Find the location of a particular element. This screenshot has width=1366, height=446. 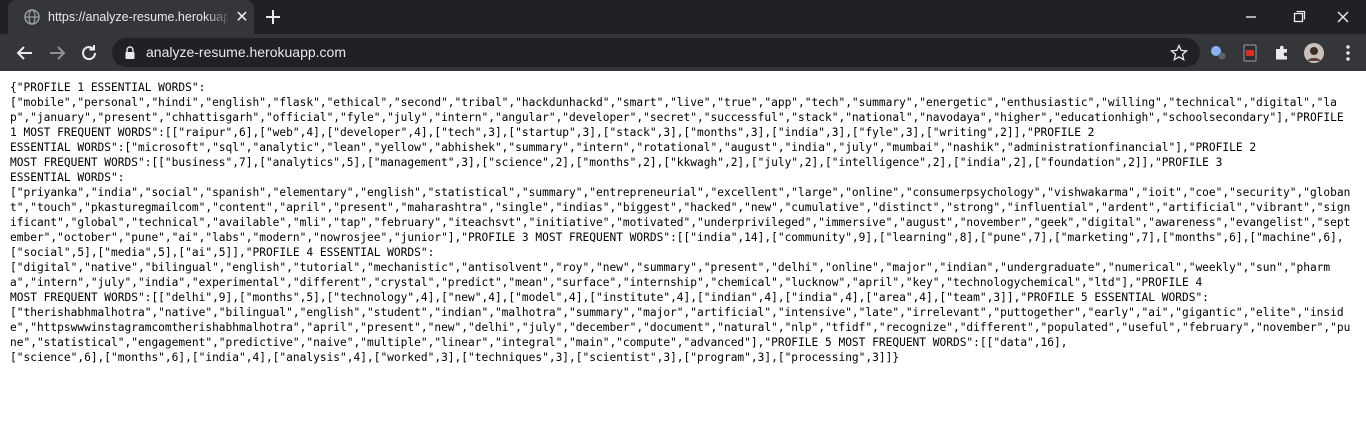

bookmark-star-icon is located at coordinates (1179, 53).